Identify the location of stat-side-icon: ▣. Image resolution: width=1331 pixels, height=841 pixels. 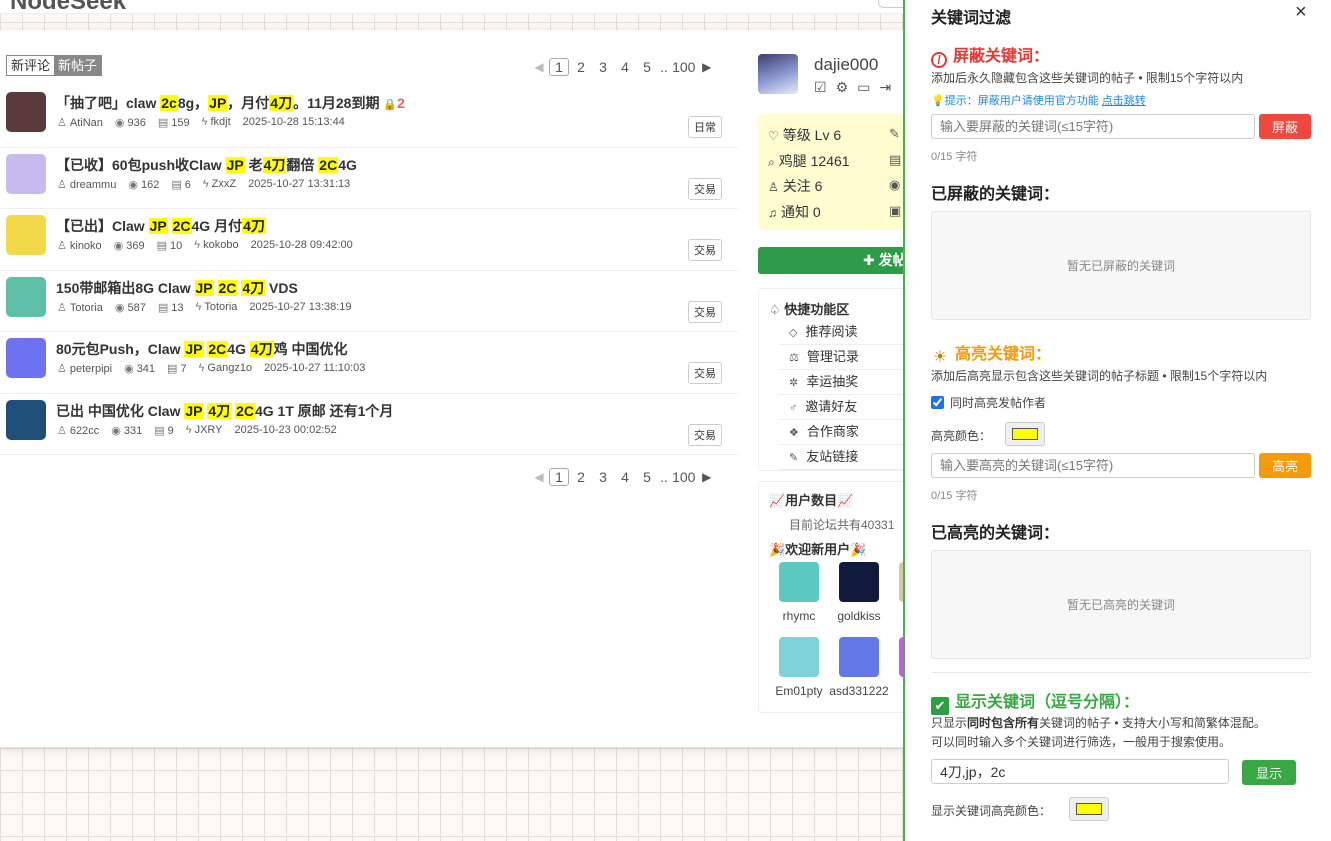
(895, 211).